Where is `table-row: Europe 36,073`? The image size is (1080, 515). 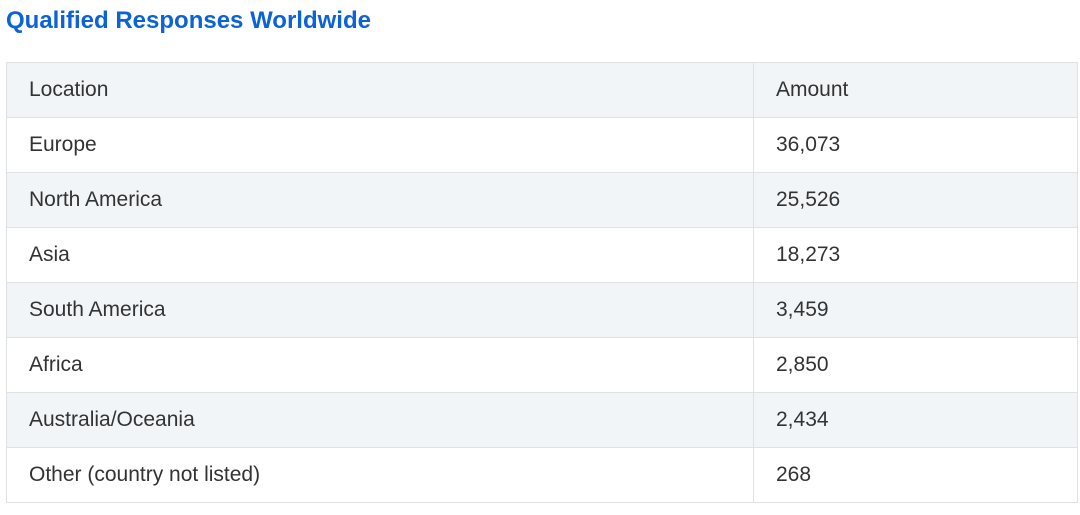
table-row: Europe 36,073 is located at coordinates (542, 145).